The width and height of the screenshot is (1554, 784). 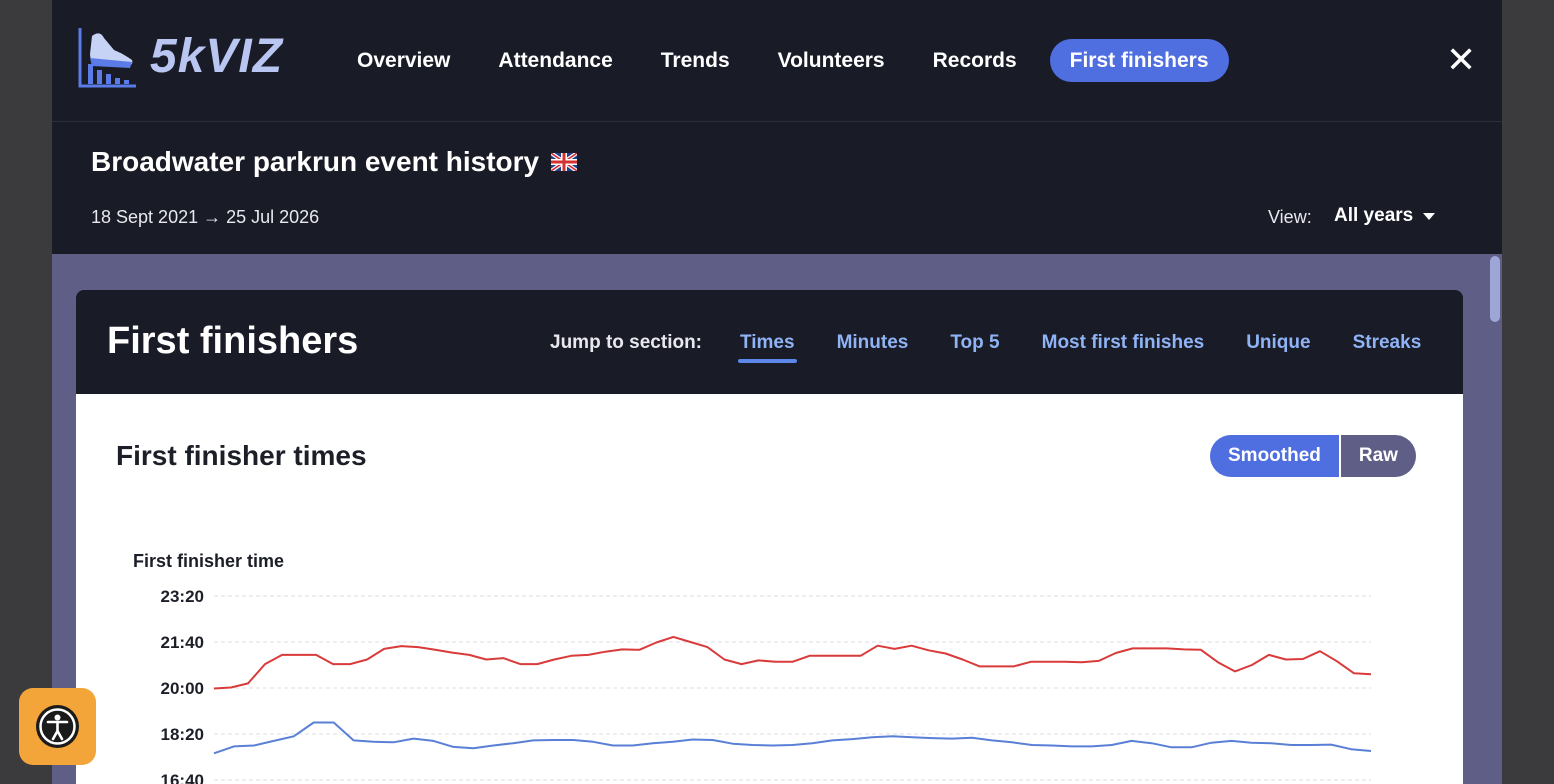 What do you see at coordinates (208, 561) in the screenshot?
I see `chart-ylabel: First finisher time` at bounding box center [208, 561].